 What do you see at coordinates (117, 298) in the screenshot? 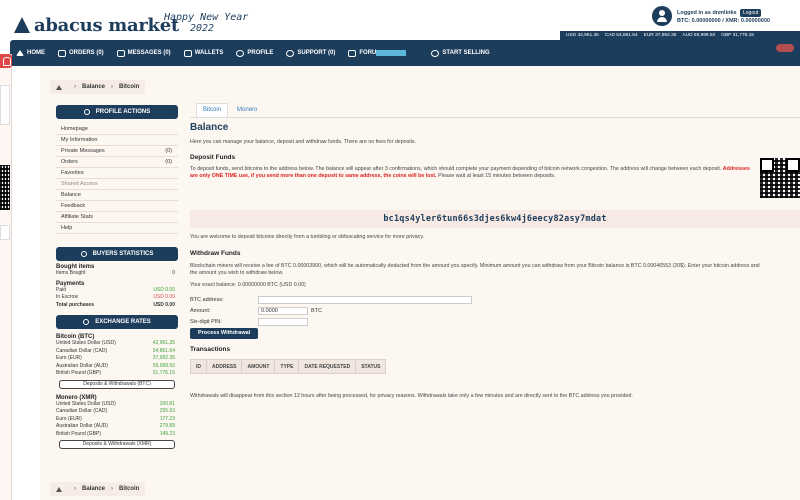
I see `escrow-row: In Escrow USD 0.00` at bounding box center [117, 298].